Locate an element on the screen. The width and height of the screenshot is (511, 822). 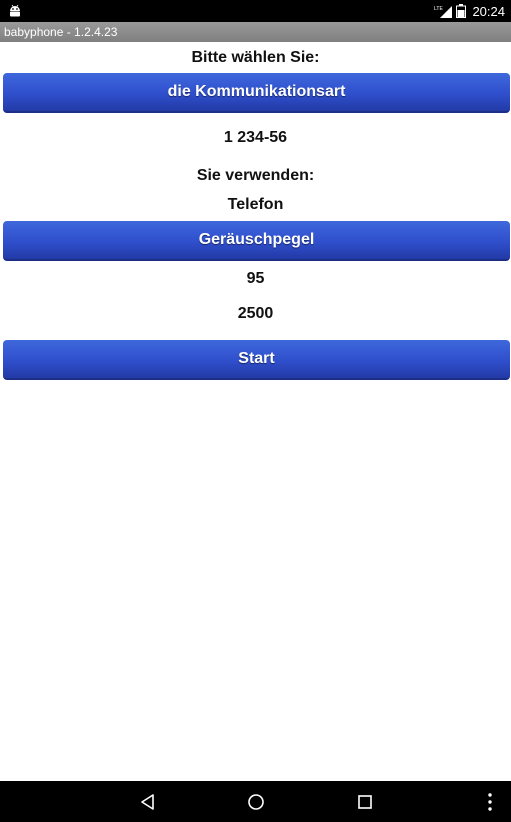
app-title-bar: babyphone - 1.2.4.23 is located at coordinates (255, 32).